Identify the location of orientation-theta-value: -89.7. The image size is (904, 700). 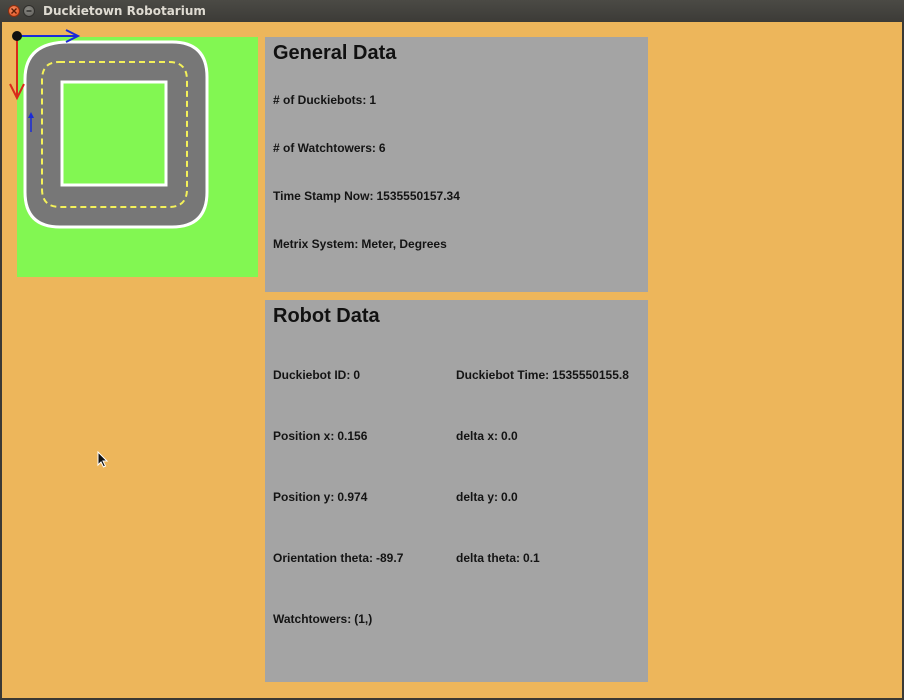
(390, 558).